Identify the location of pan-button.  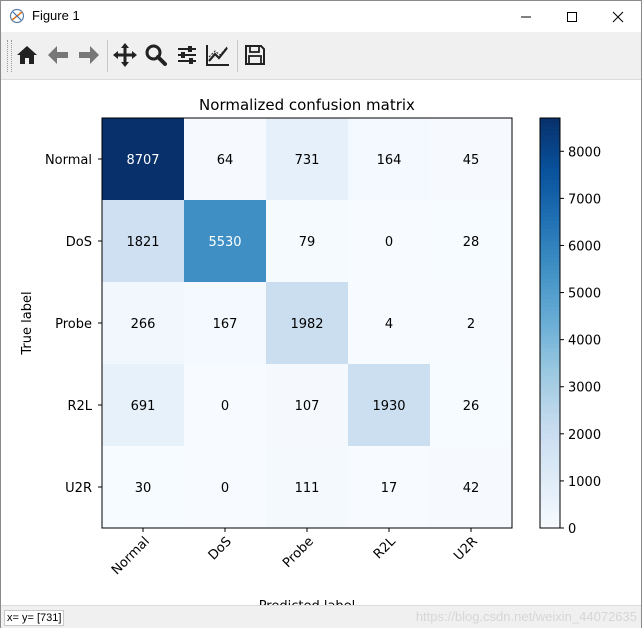
(125, 55).